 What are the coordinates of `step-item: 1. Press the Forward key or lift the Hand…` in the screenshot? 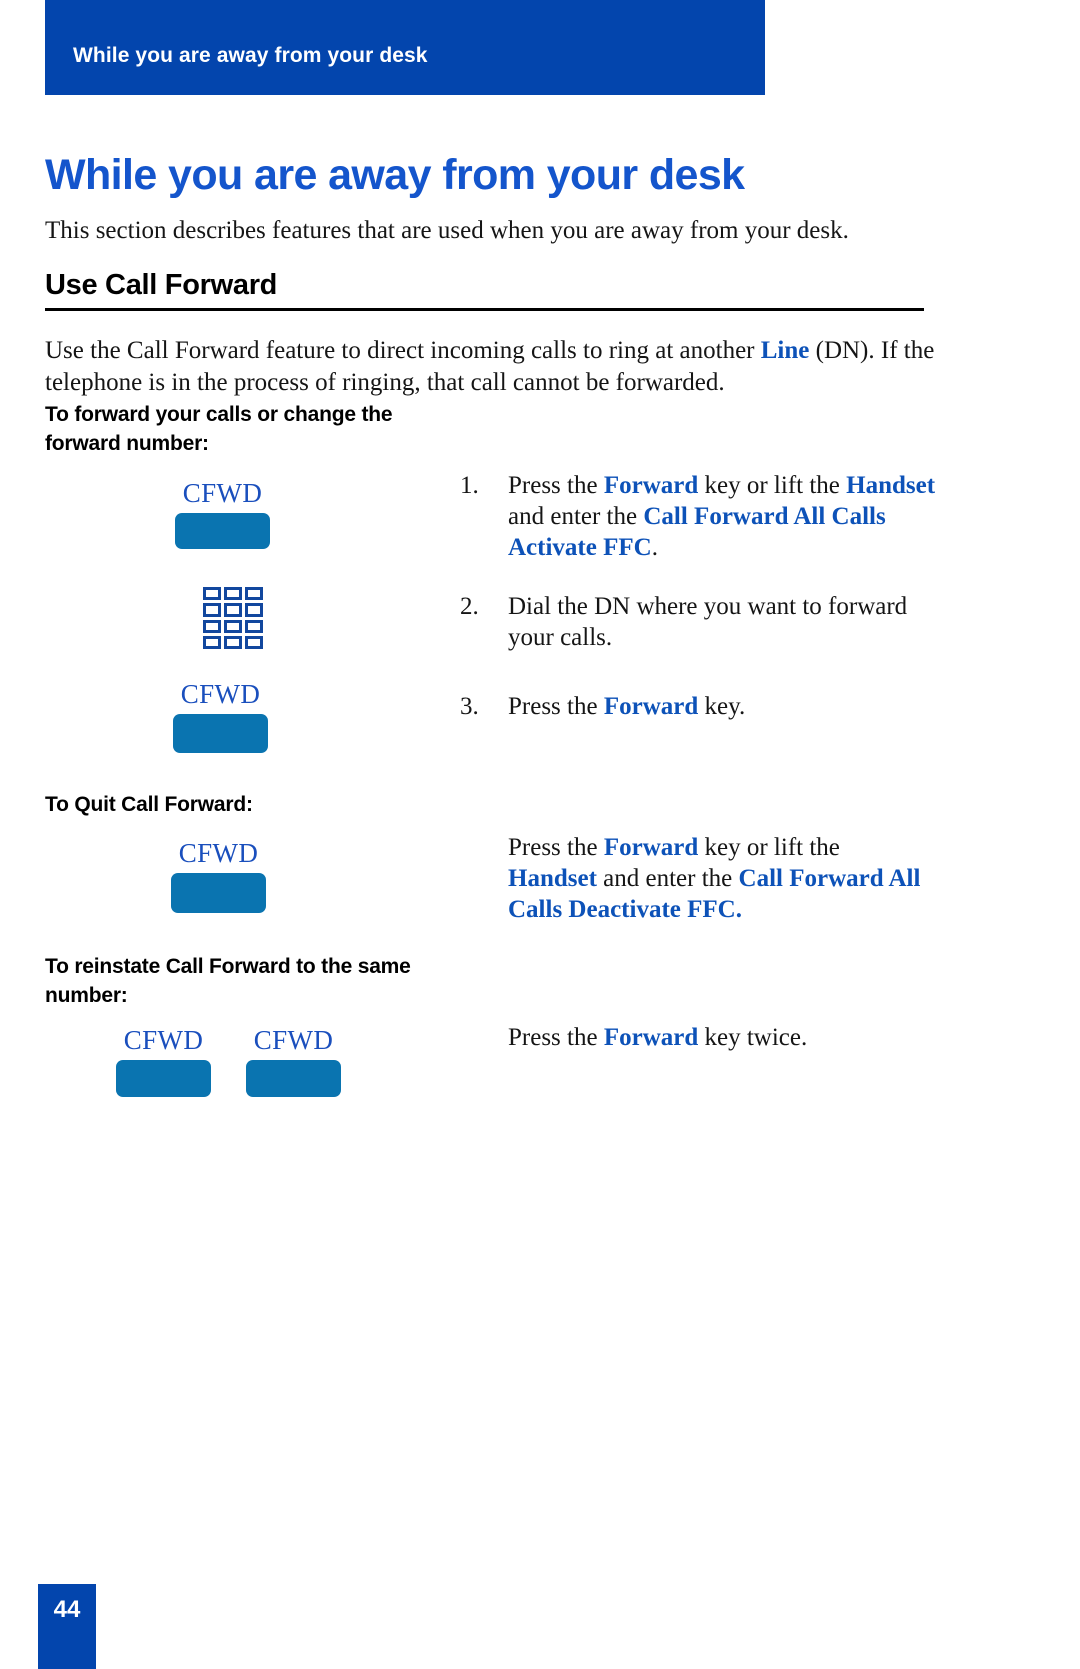 It's located at (700, 516).